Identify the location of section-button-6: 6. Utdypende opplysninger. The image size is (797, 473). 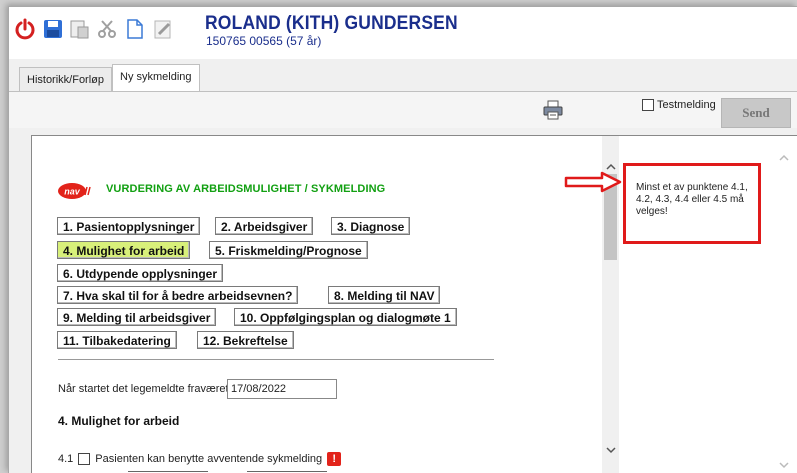
(140, 273).